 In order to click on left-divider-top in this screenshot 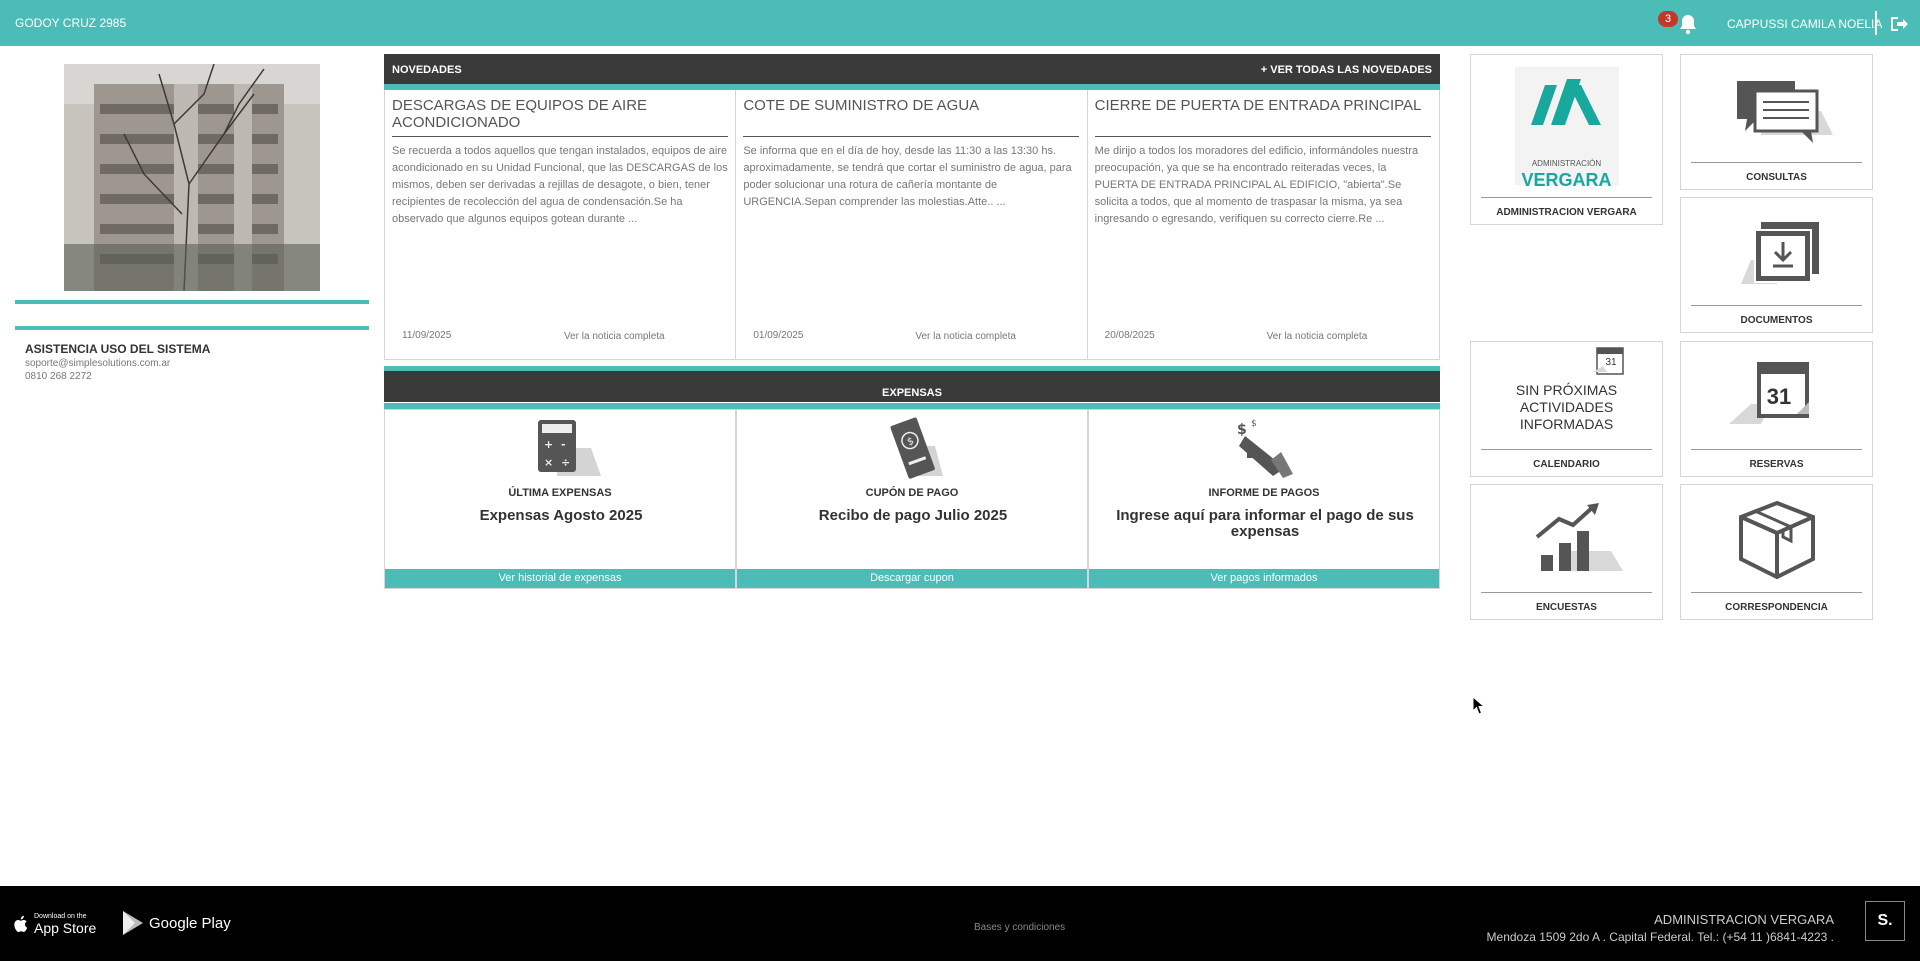, I will do `click(192, 302)`.